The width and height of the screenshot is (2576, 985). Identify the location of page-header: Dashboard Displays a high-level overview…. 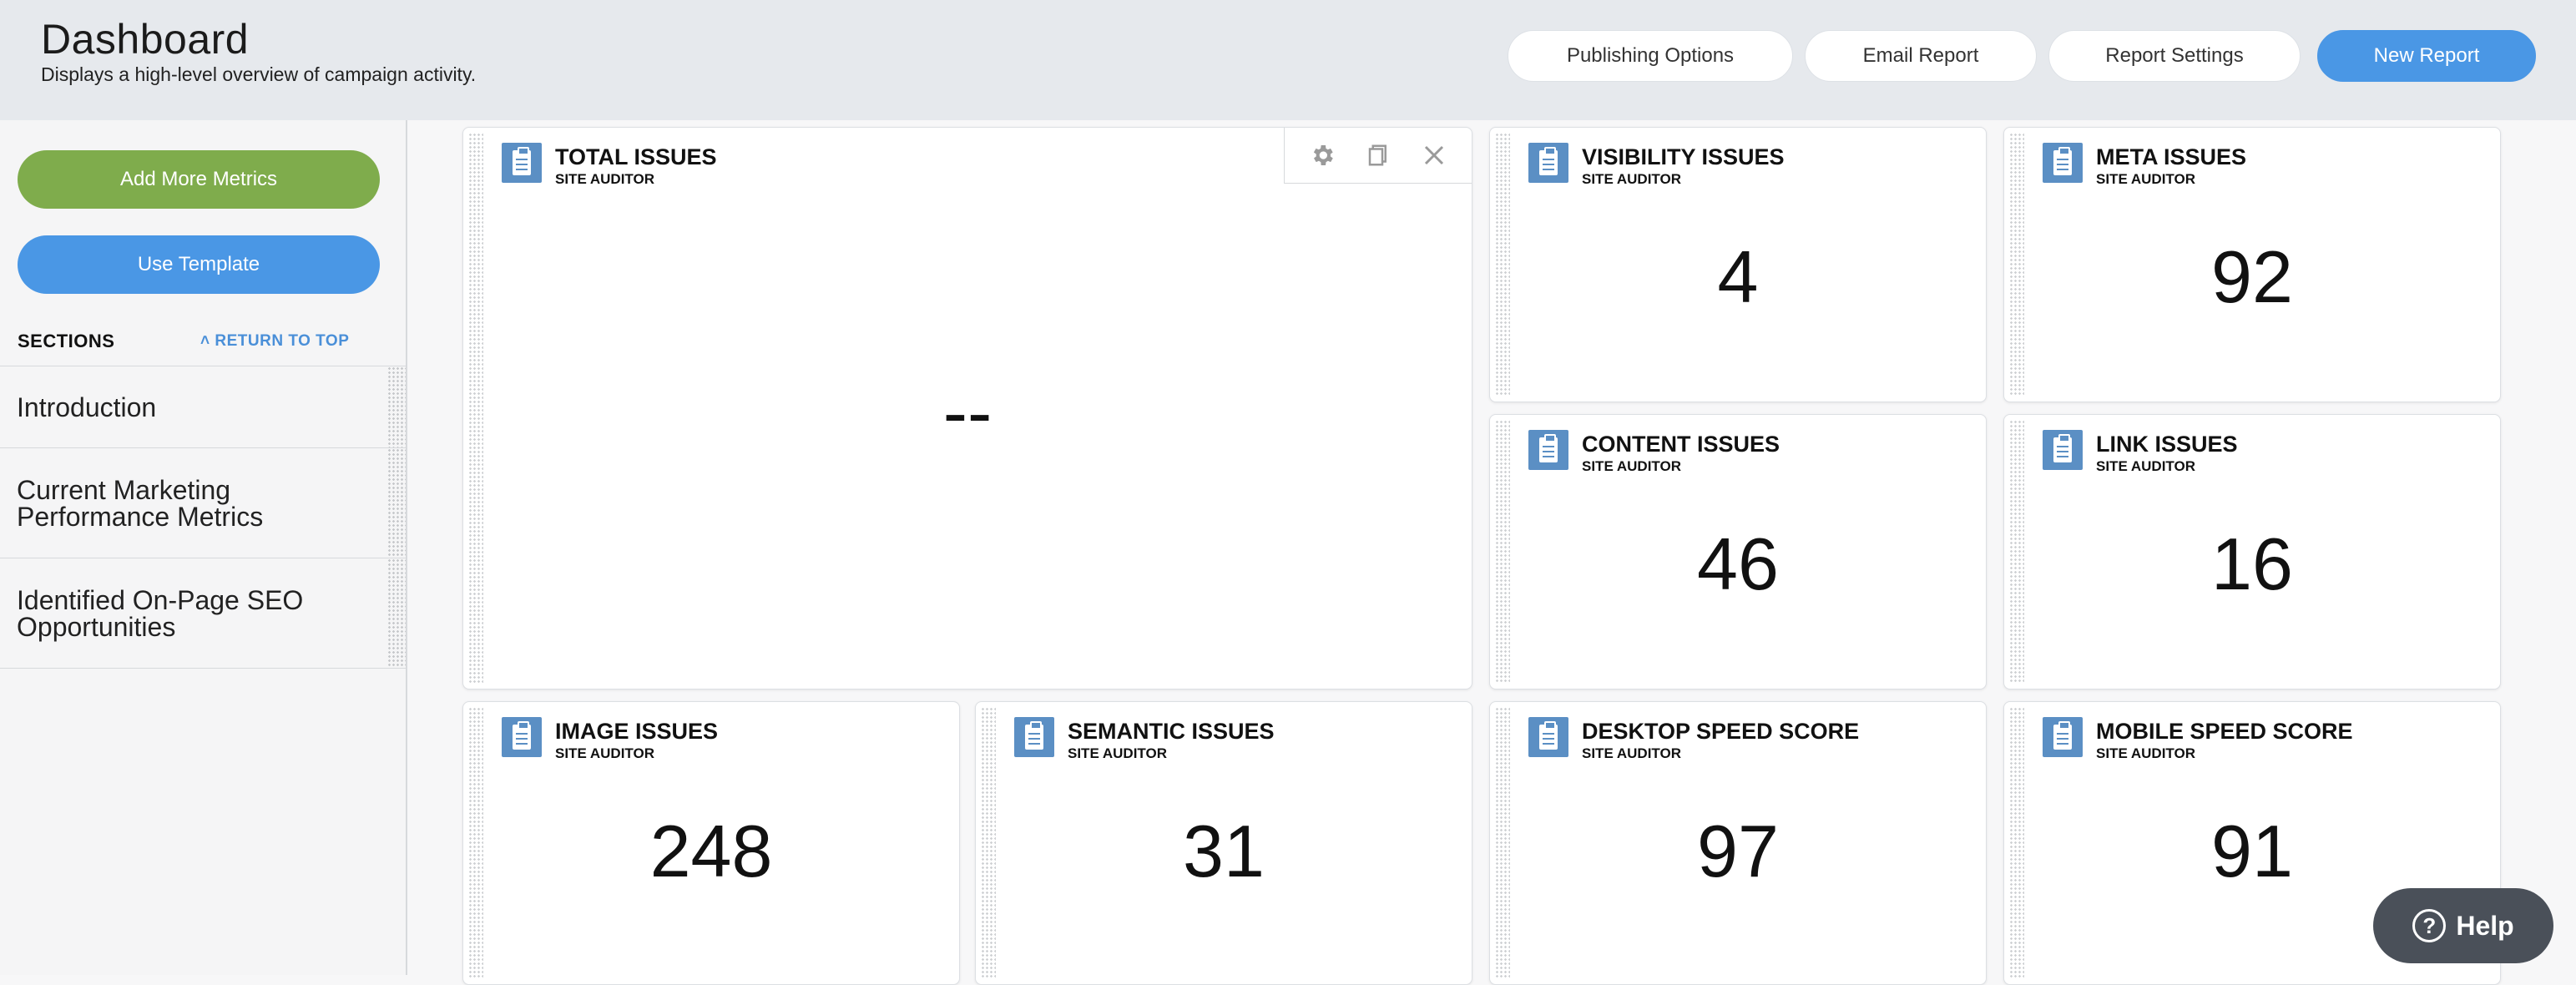
(1288, 60).